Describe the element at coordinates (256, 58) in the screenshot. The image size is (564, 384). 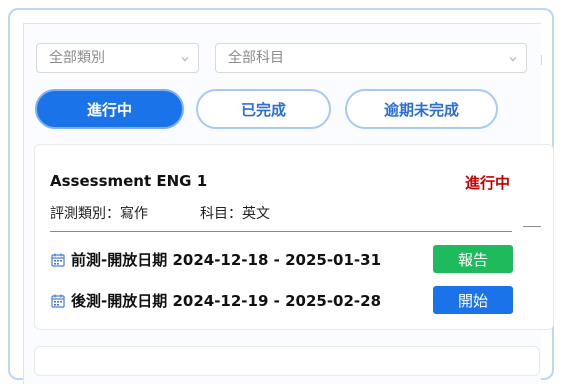
I see `subject-filter-value: 全部科目` at that location.